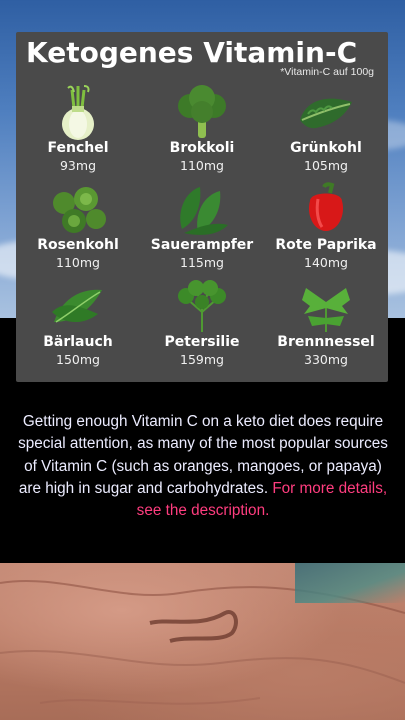 The height and width of the screenshot is (720, 405). I want to click on kale-icon, so click(326, 113).